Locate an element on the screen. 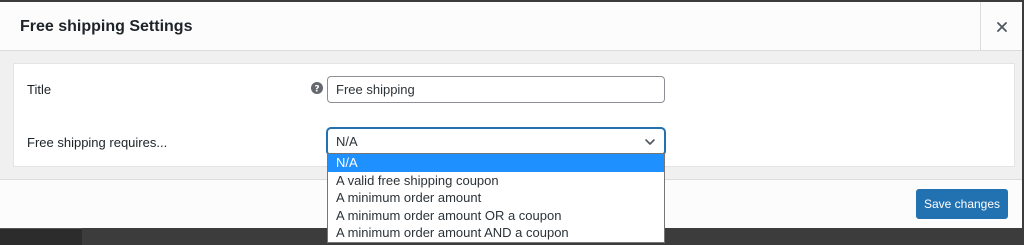 Image resolution: width=1024 pixels, height=245 pixels. dropdown-option: A minimum order amount AND a coupon is located at coordinates (496, 233).